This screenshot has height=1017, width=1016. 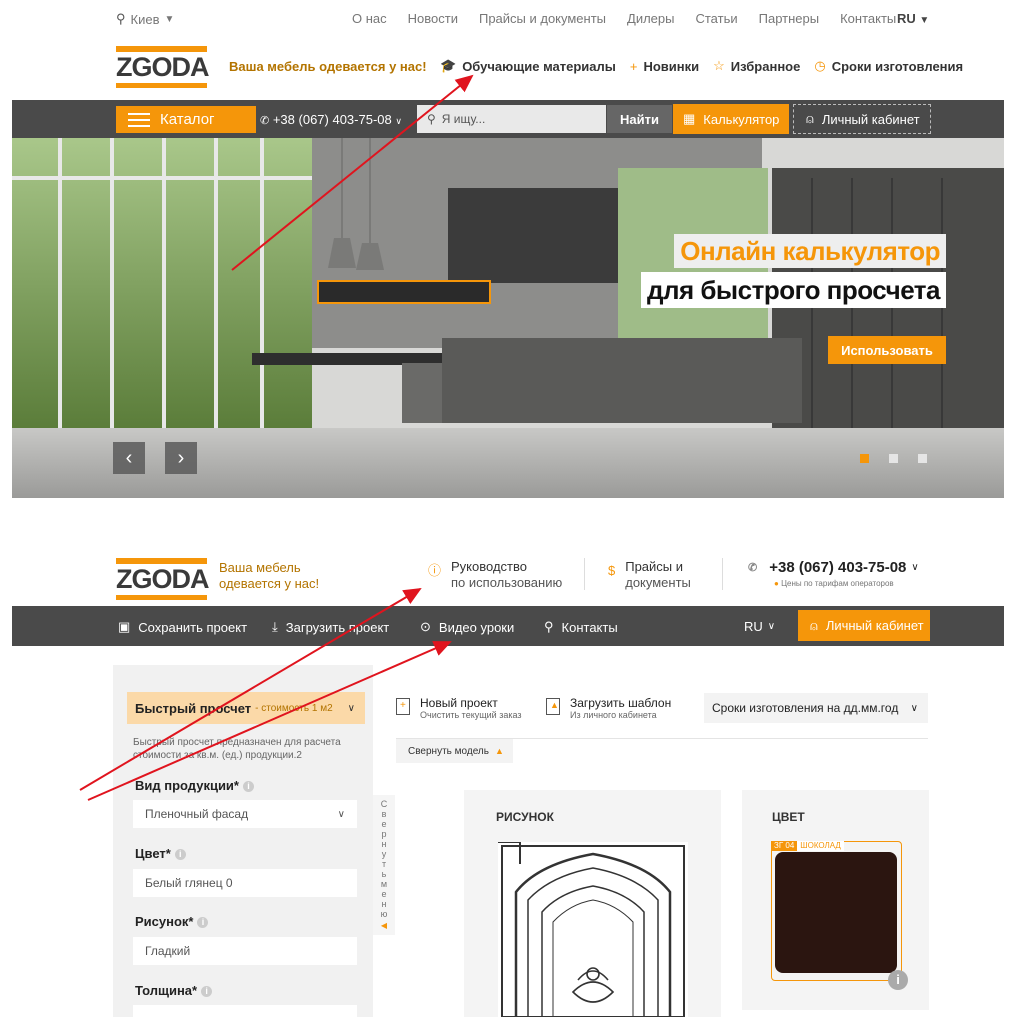 What do you see at coordinates (448, 65) in the screenshot?
I see `graduation-cap-icon: 🎓` at bounding box center [448, 65].